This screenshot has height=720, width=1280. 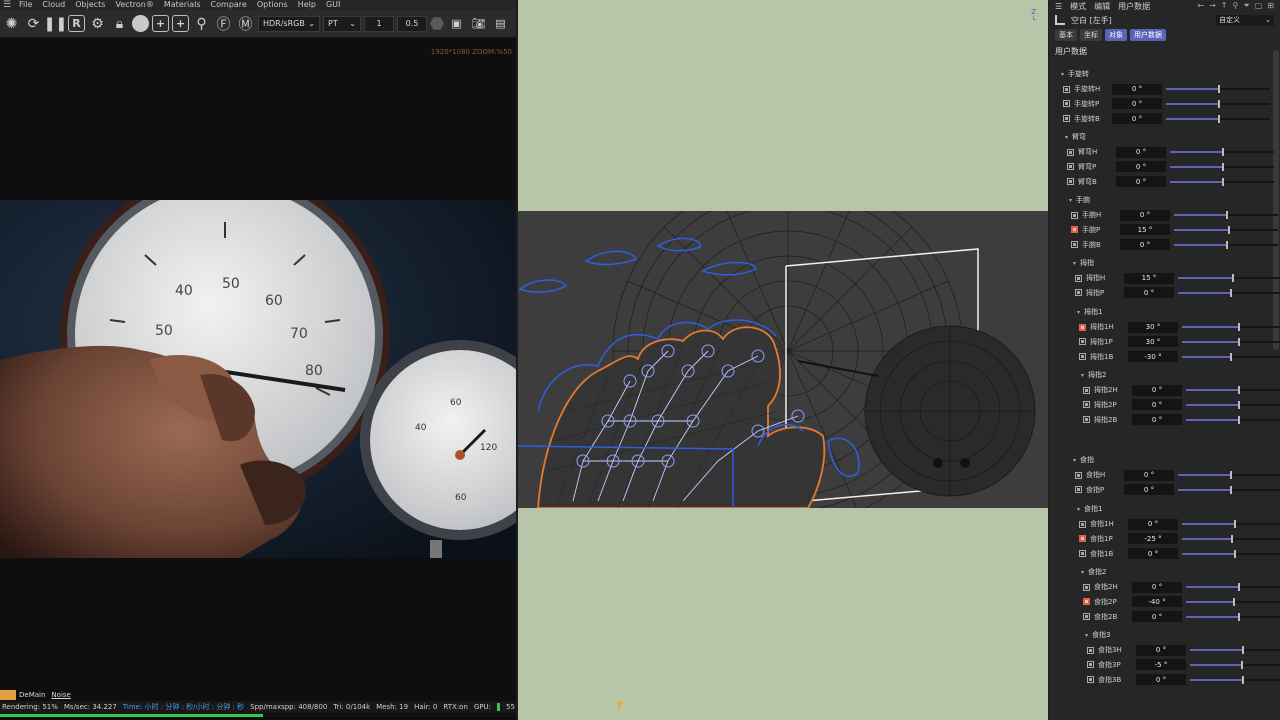 I want to click on menu-cloud: Cloud, so click(x=53, y=5).